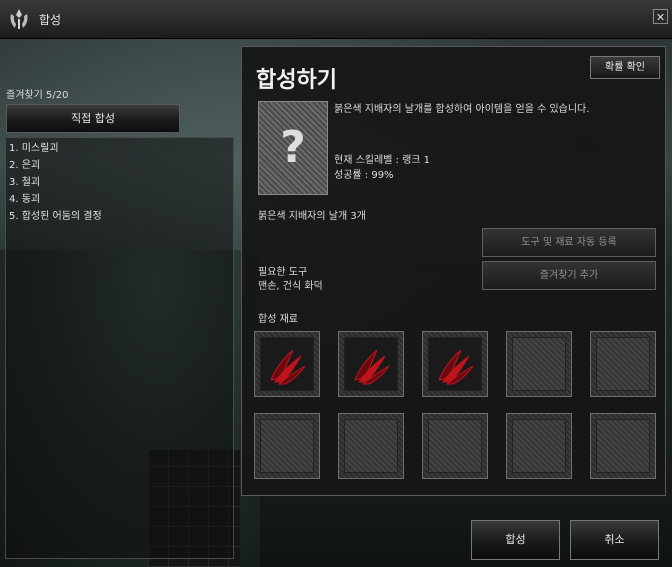 The height and width of the screenshot is (567, 672). Describe the element at coordinates (278, 319) in the screenshot. I see `materials-label: 합성 재료` at that location.